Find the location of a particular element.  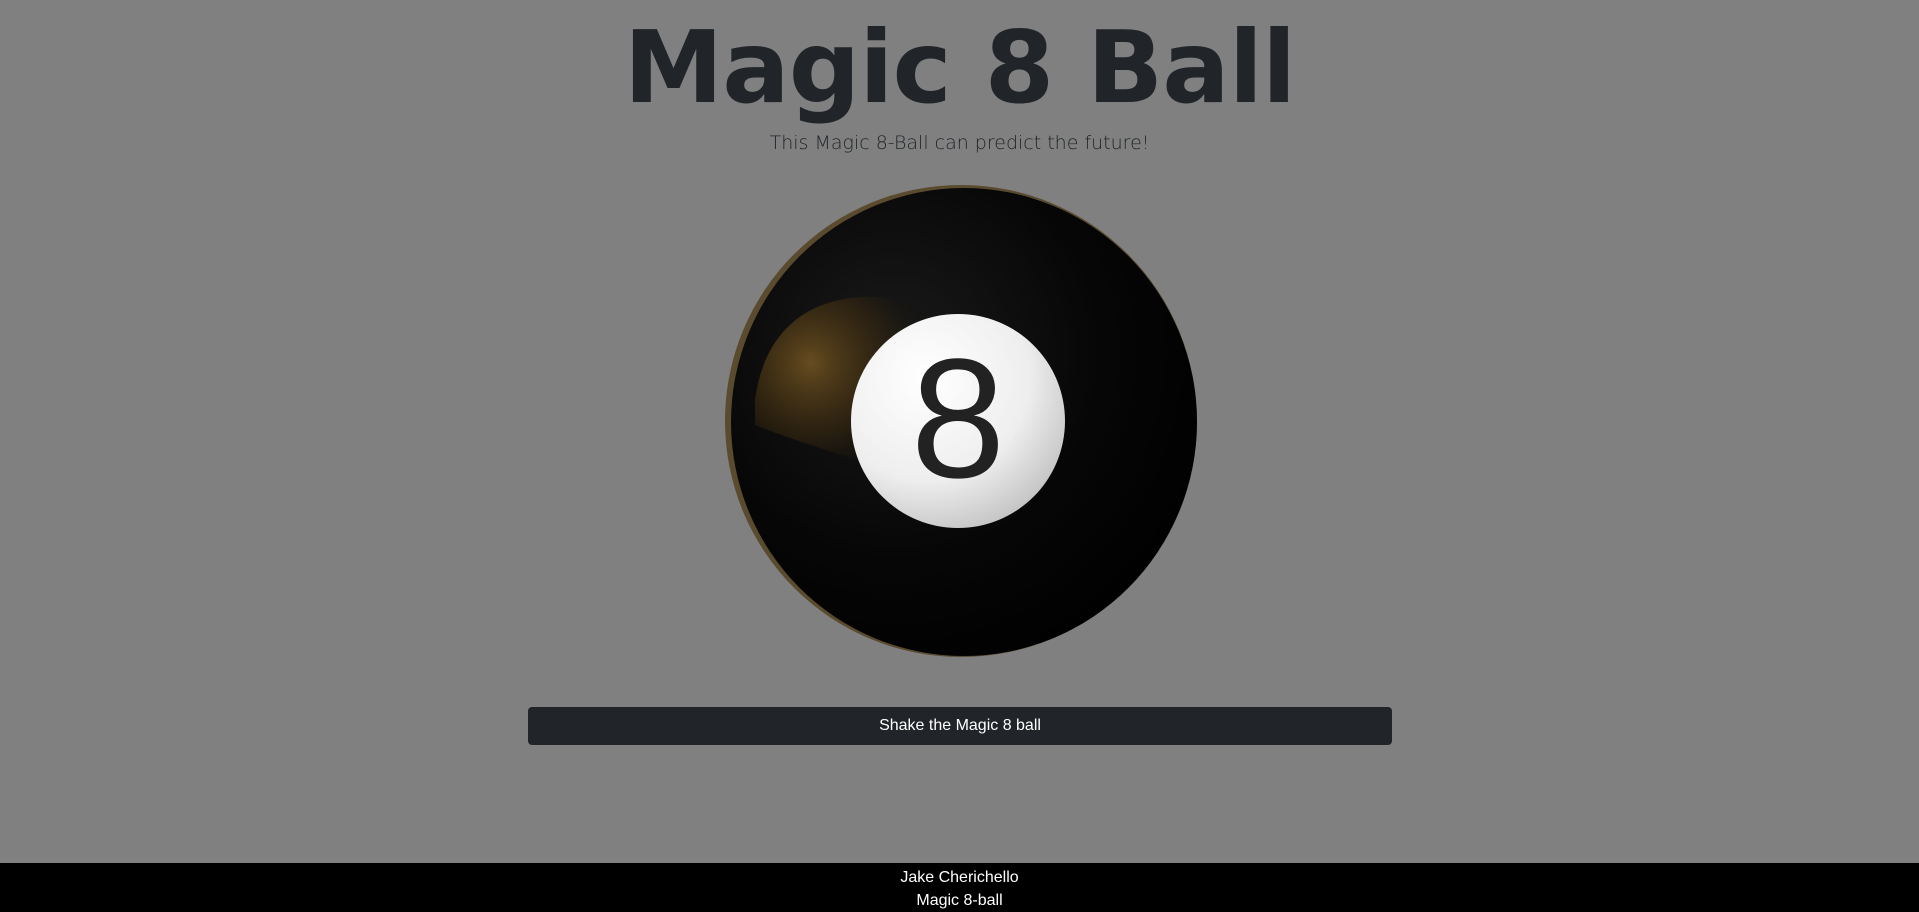

page-title: Magic 8 Ball is located at coordinates (960, 67).